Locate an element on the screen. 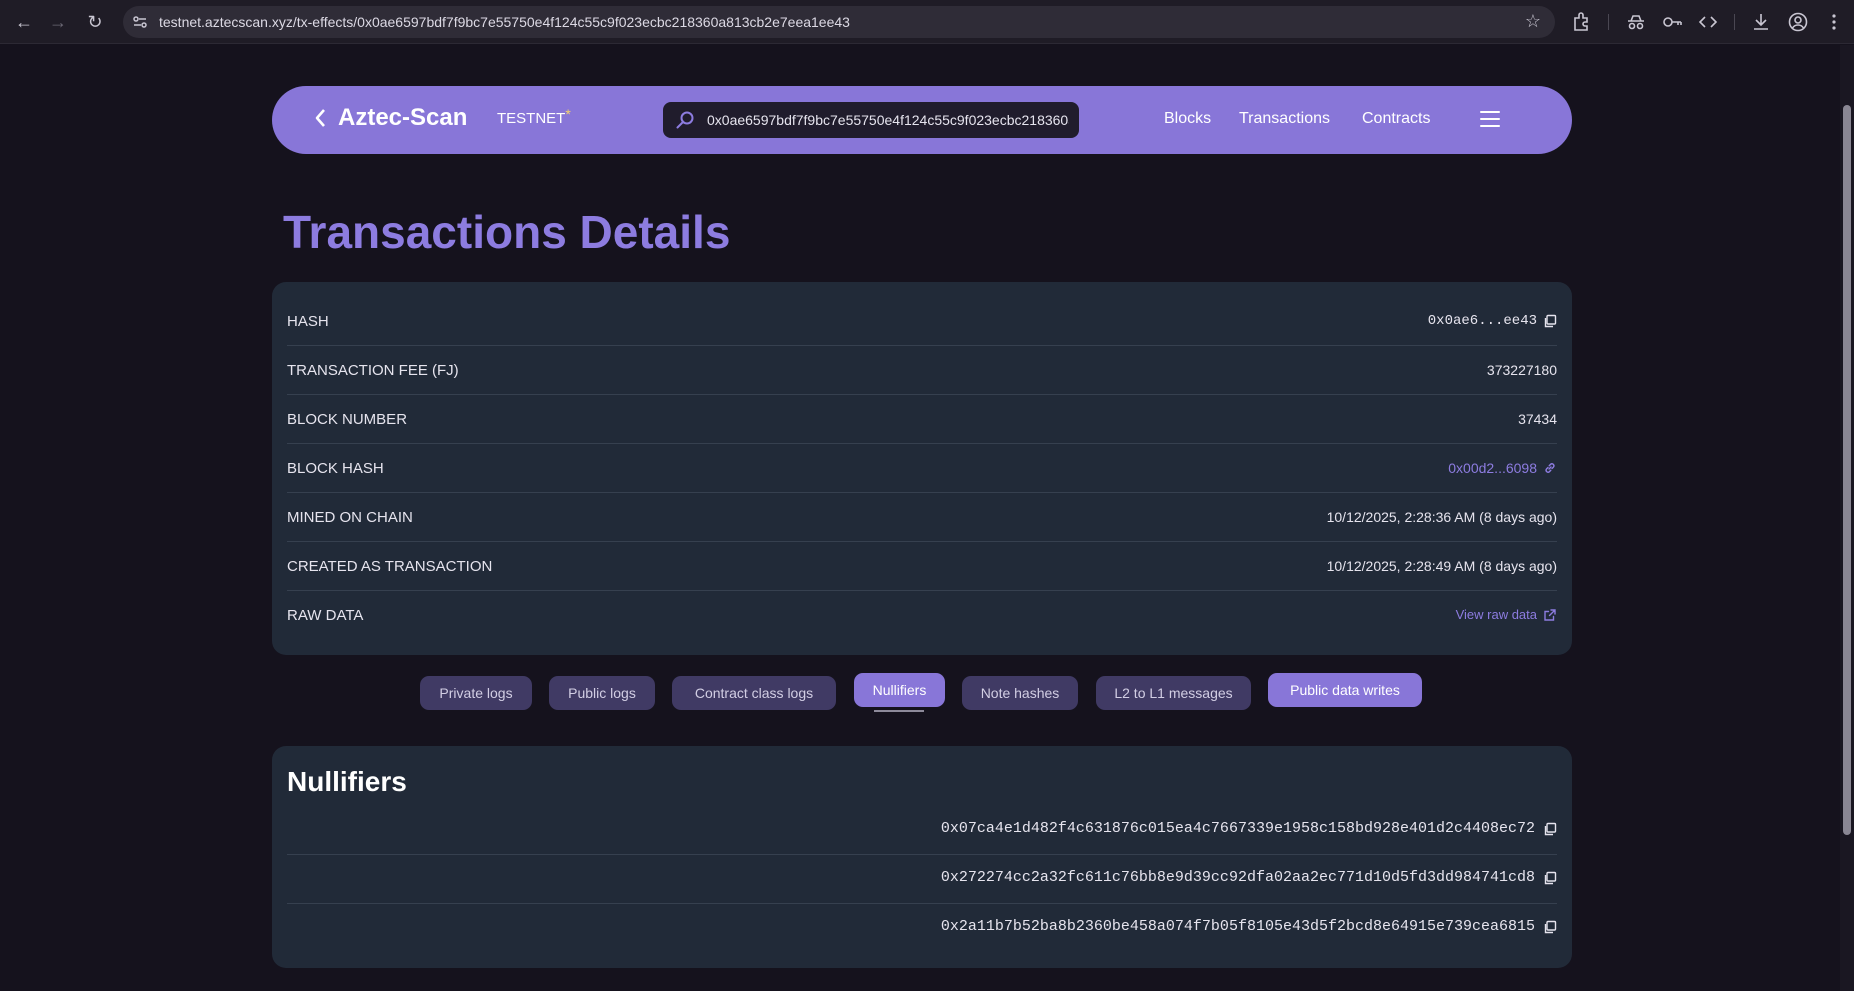  tab-note-hashes: Note hashes is located at coordinates (1020, 693).